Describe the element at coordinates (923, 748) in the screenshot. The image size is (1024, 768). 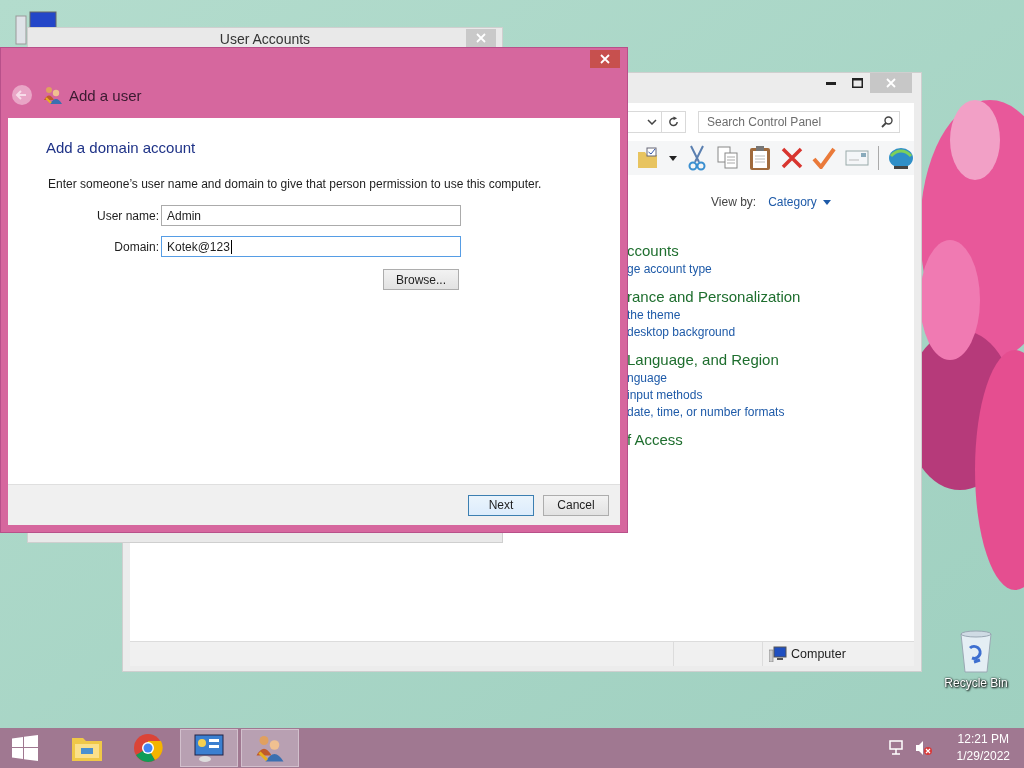
I see `muted-speaker-icon` at that location.